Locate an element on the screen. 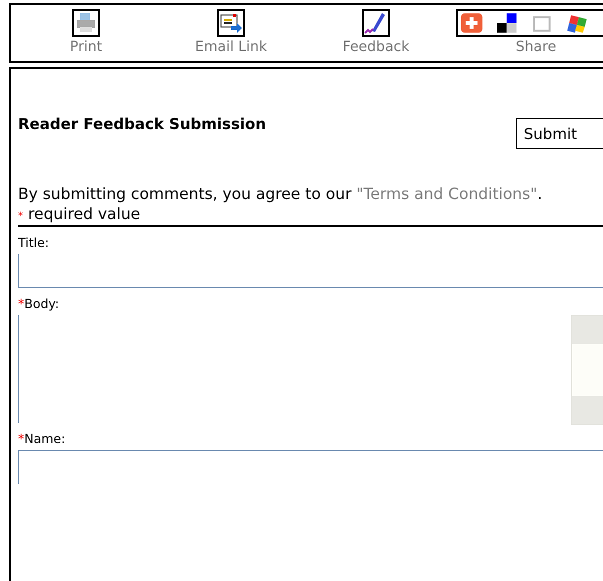 This screenshot has height=581, width=603. terms-link: "Terms and Conditions" is located at coordinates (447, 194).